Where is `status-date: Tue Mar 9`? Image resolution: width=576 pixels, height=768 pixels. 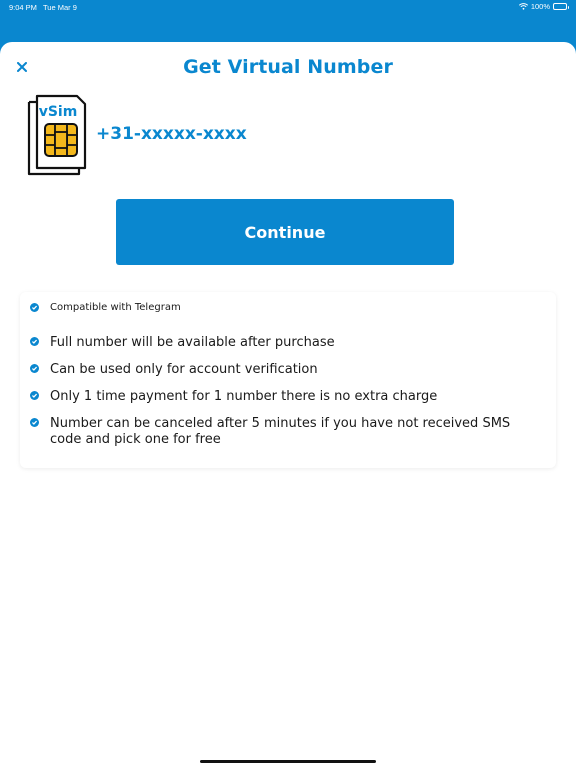 status-date: Tue Mar 9 is located at coordinates (60, 7).